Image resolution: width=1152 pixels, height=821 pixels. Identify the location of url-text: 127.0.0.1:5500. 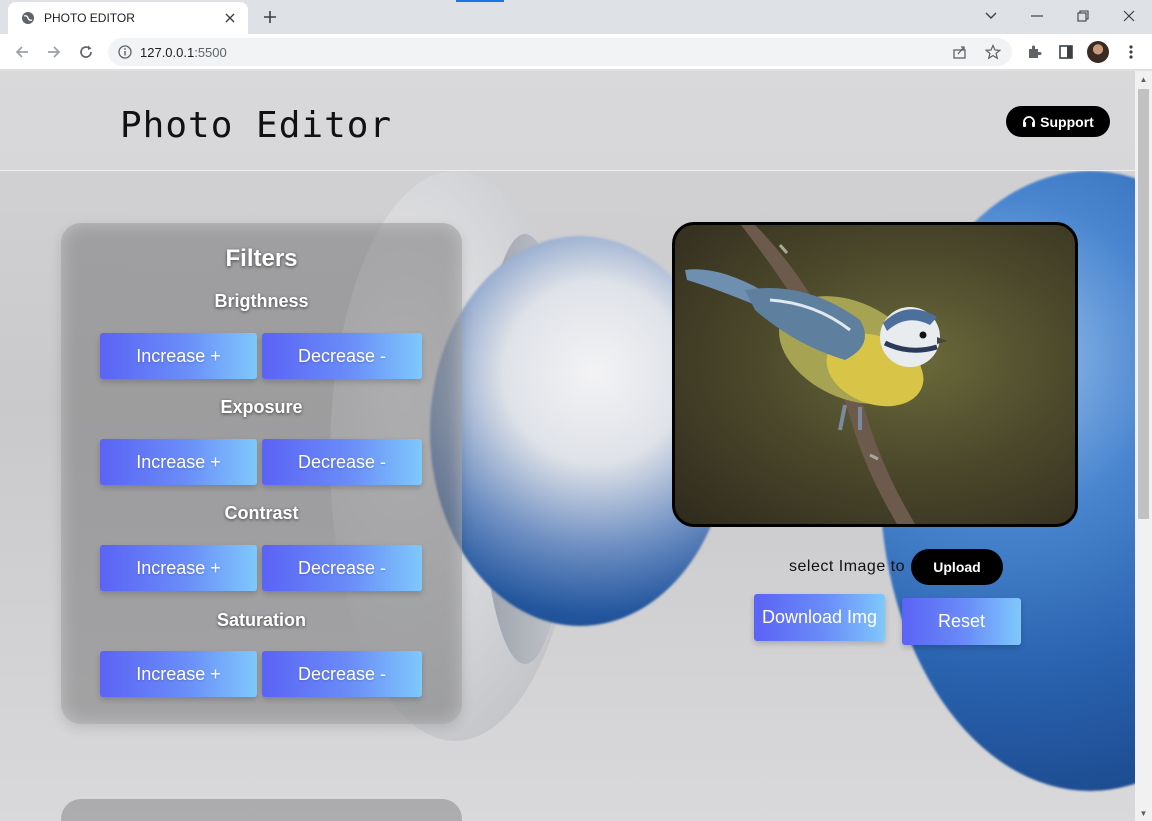
(183, 52).